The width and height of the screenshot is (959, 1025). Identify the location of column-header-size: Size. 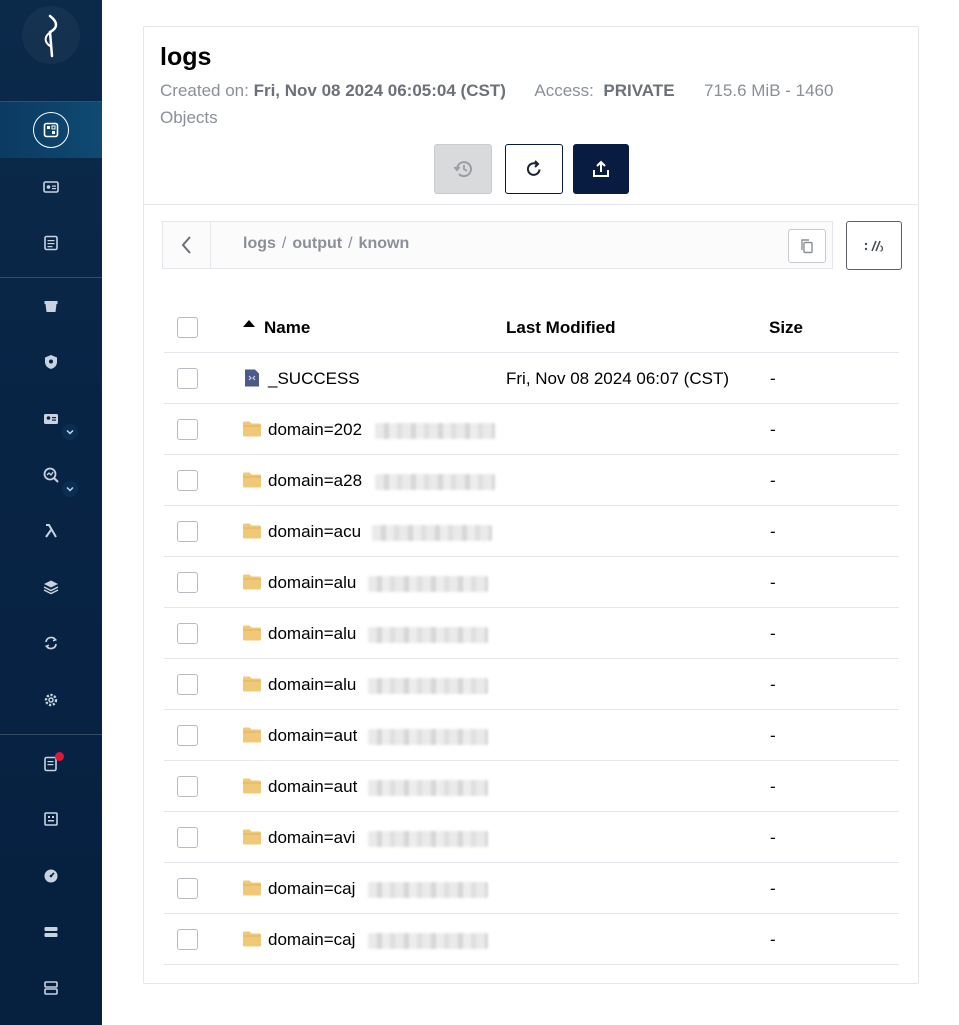
(786, 328).